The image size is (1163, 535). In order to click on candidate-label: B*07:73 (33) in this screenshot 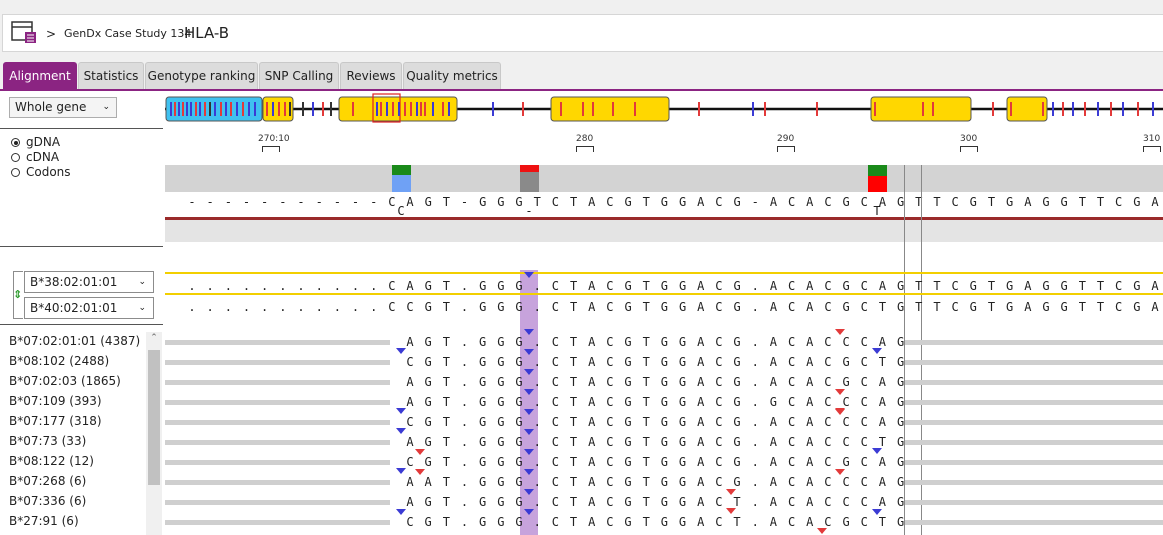, I will do `click(47, 441)`.